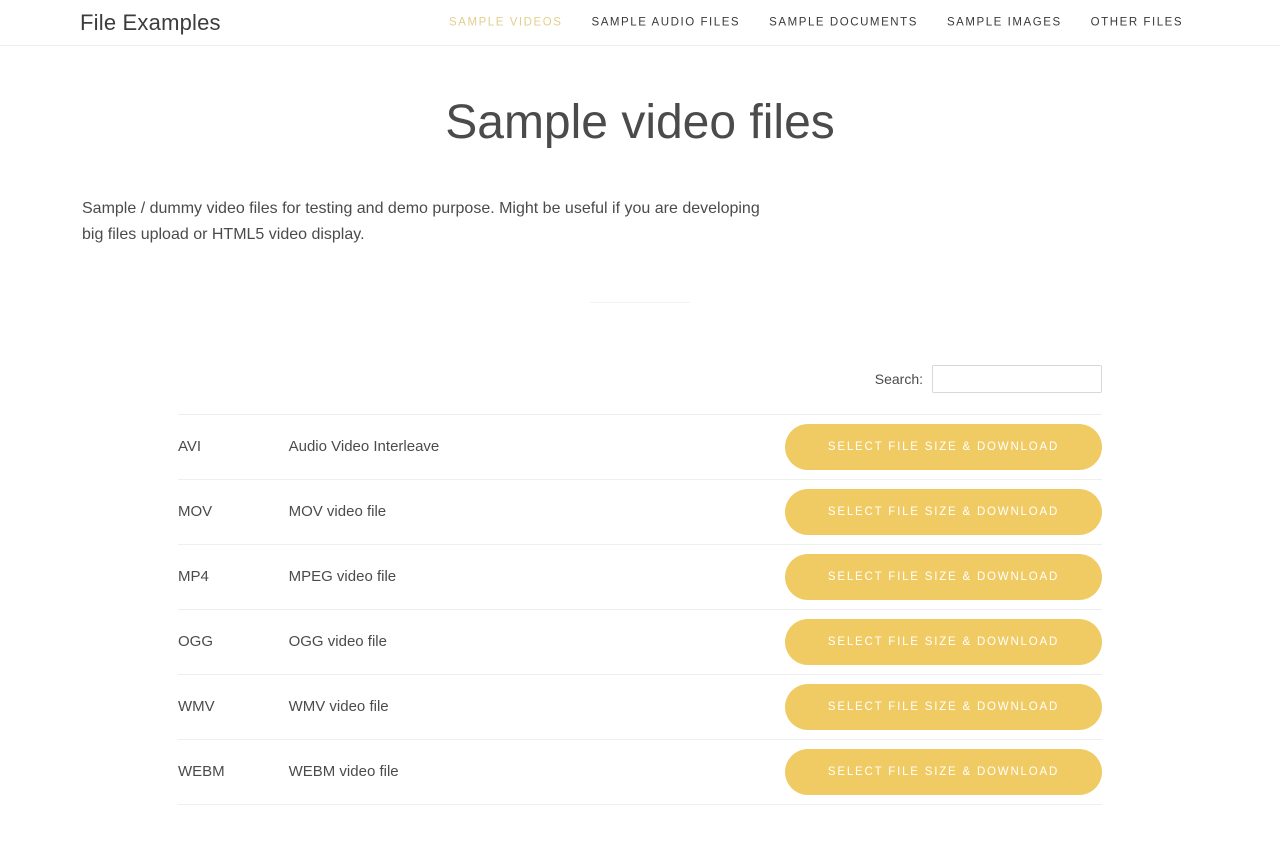 This screenshot has height=856, width=1280. What do you see at coordinates (343, 772) in the screenshot?
I see `cell-description: WEBM video file` at bounding box center [343, 772].